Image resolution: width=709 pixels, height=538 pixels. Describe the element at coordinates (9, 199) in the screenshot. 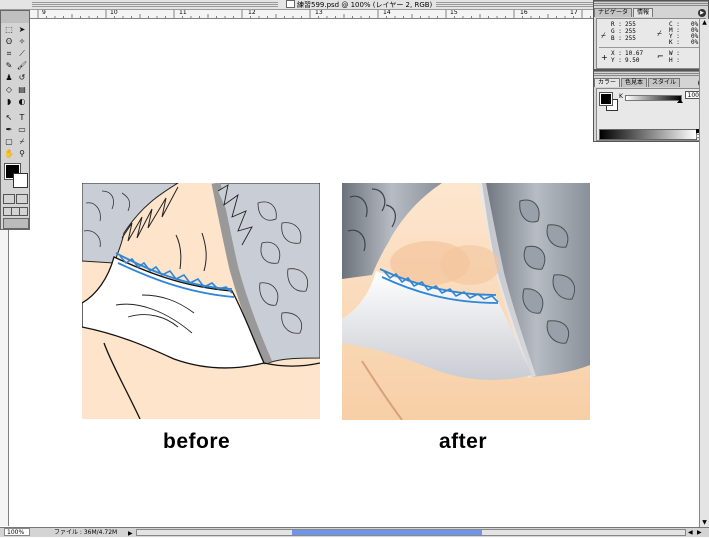

I see `standard-mode-icon` at that location.